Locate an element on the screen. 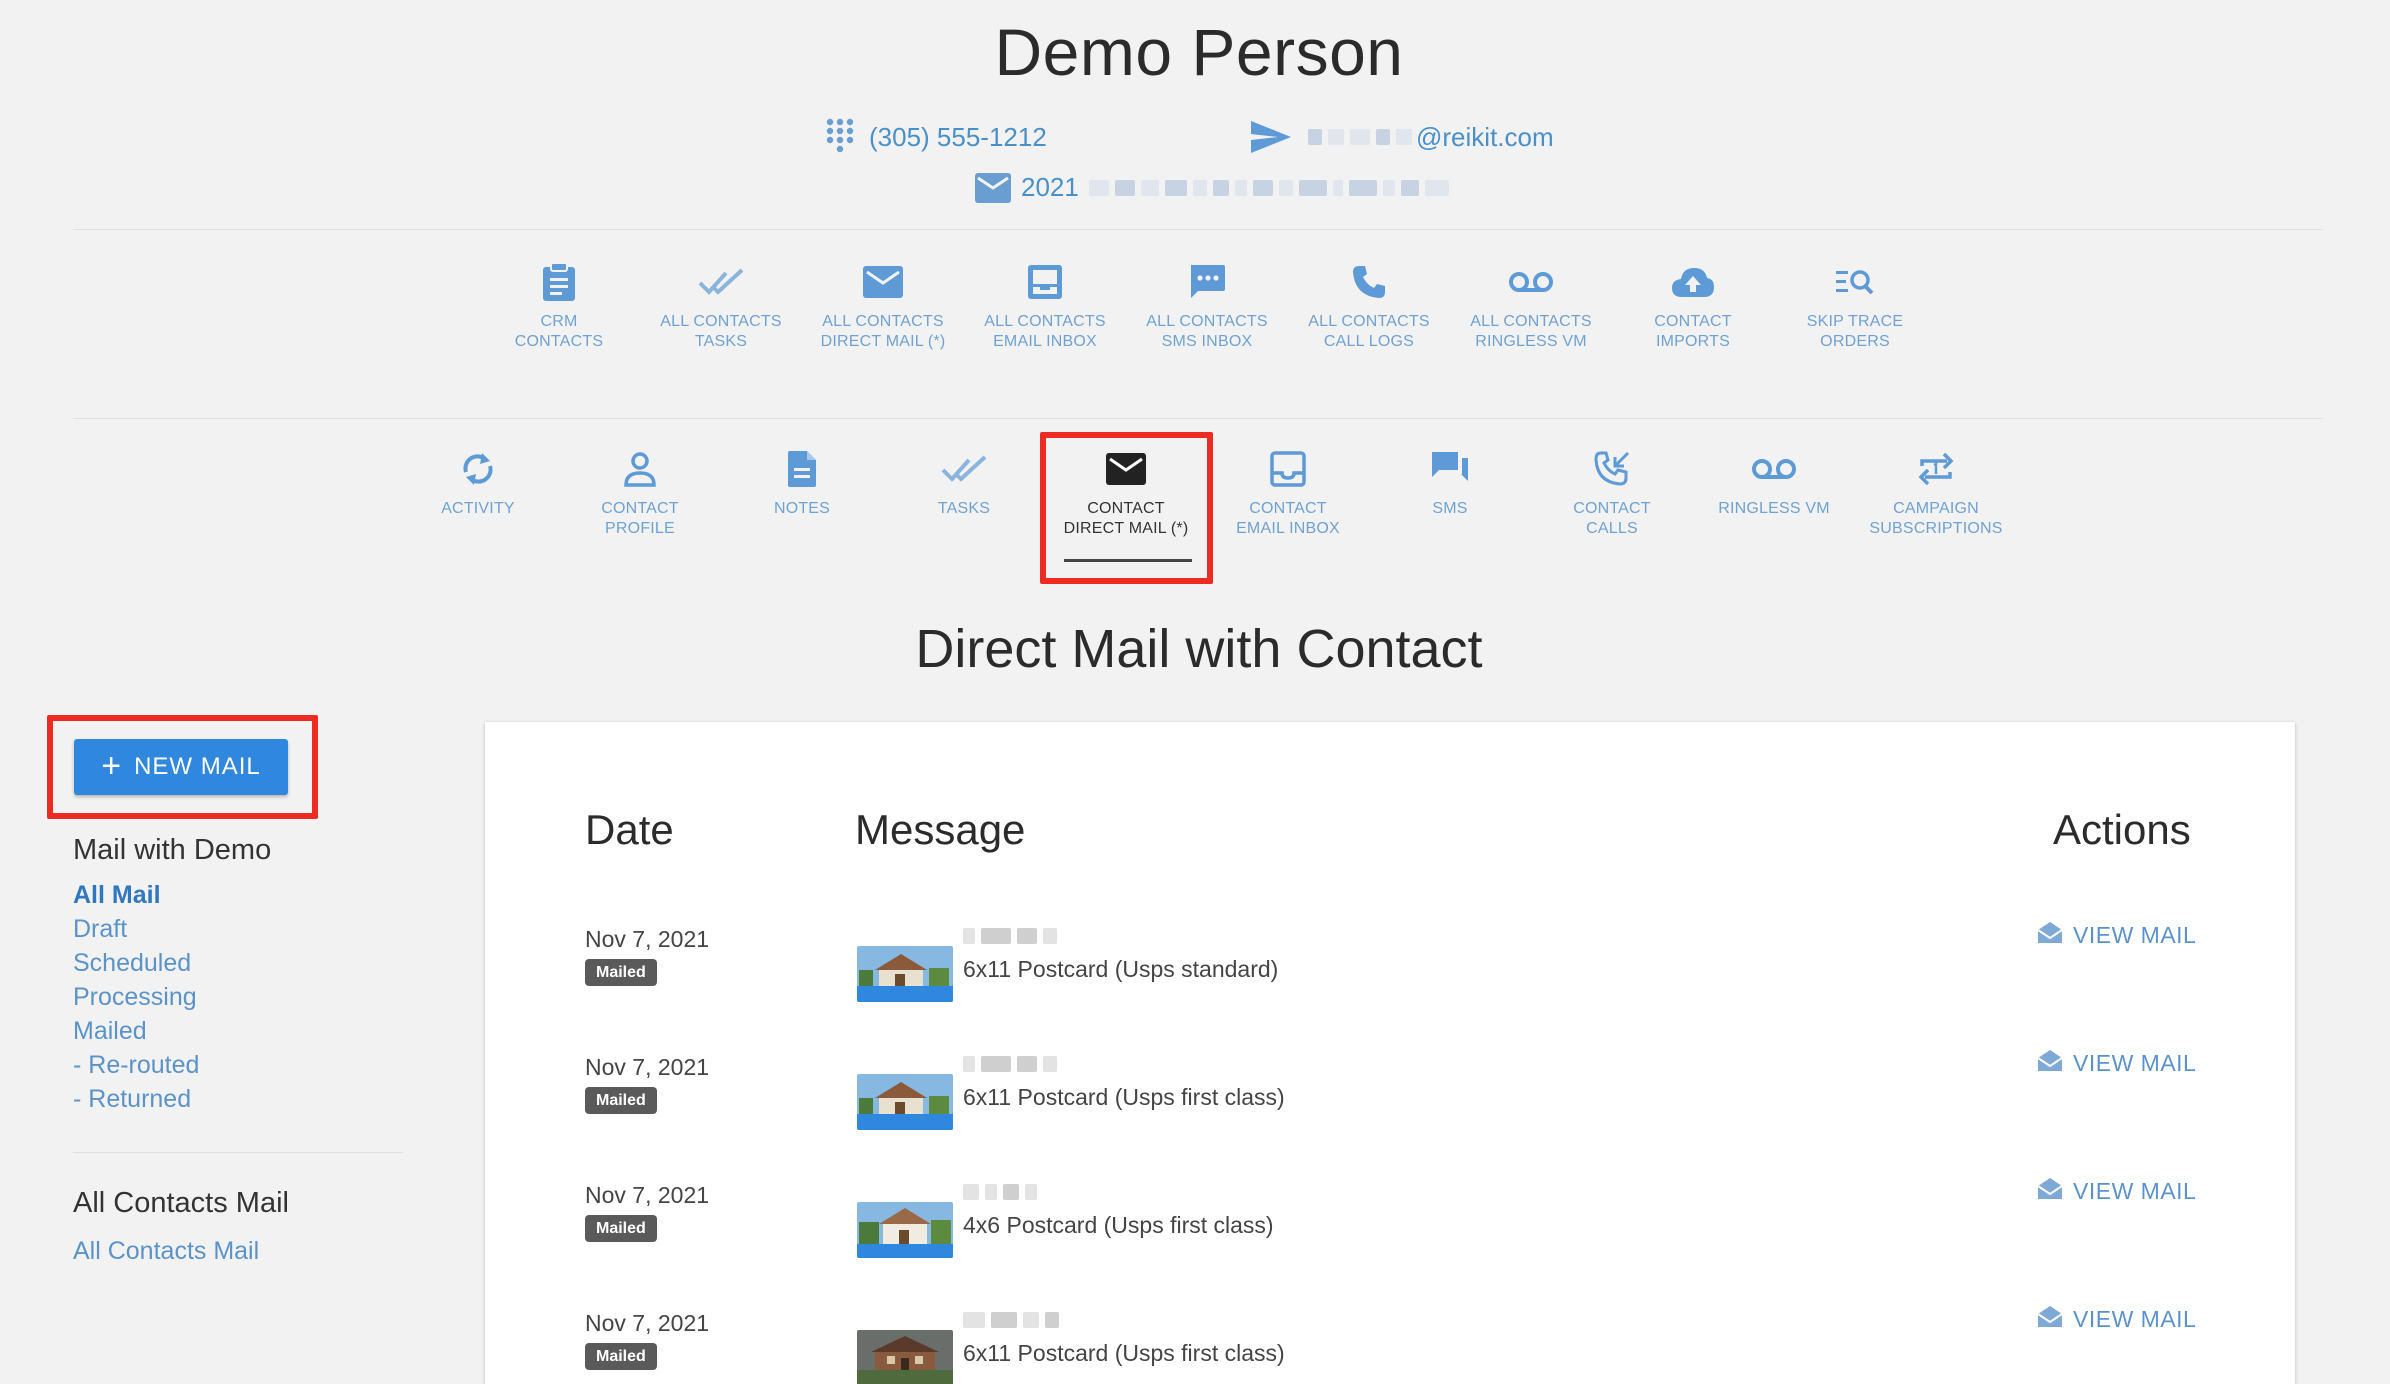  nav-skip-trace-orders: SKIP TRACE ORDERS is located at coordinates (1855, 306).